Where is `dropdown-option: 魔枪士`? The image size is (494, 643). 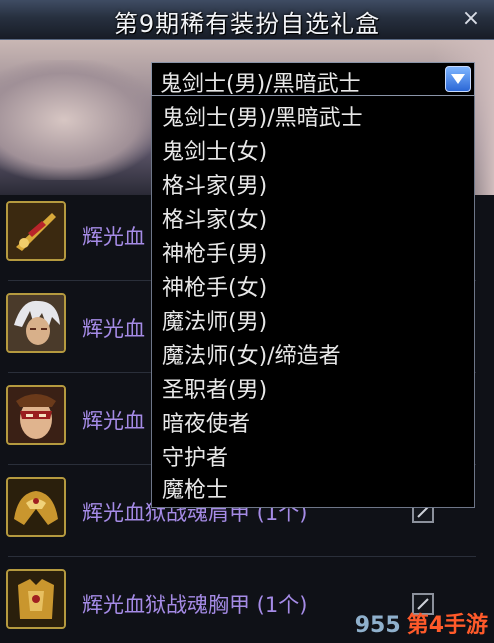 dropdown-option: 魔枪士 is located at coordinates (195, 491).